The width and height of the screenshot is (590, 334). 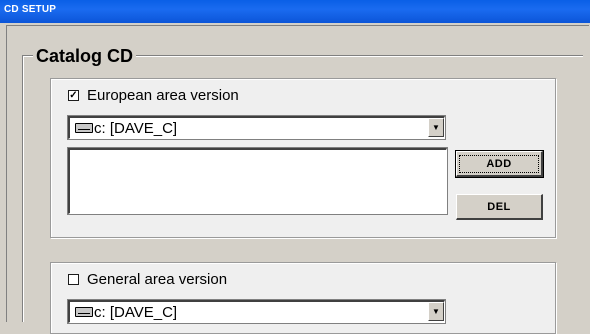 I want to click on european-area-checkbox: ✓, so click(x=73, y=95).